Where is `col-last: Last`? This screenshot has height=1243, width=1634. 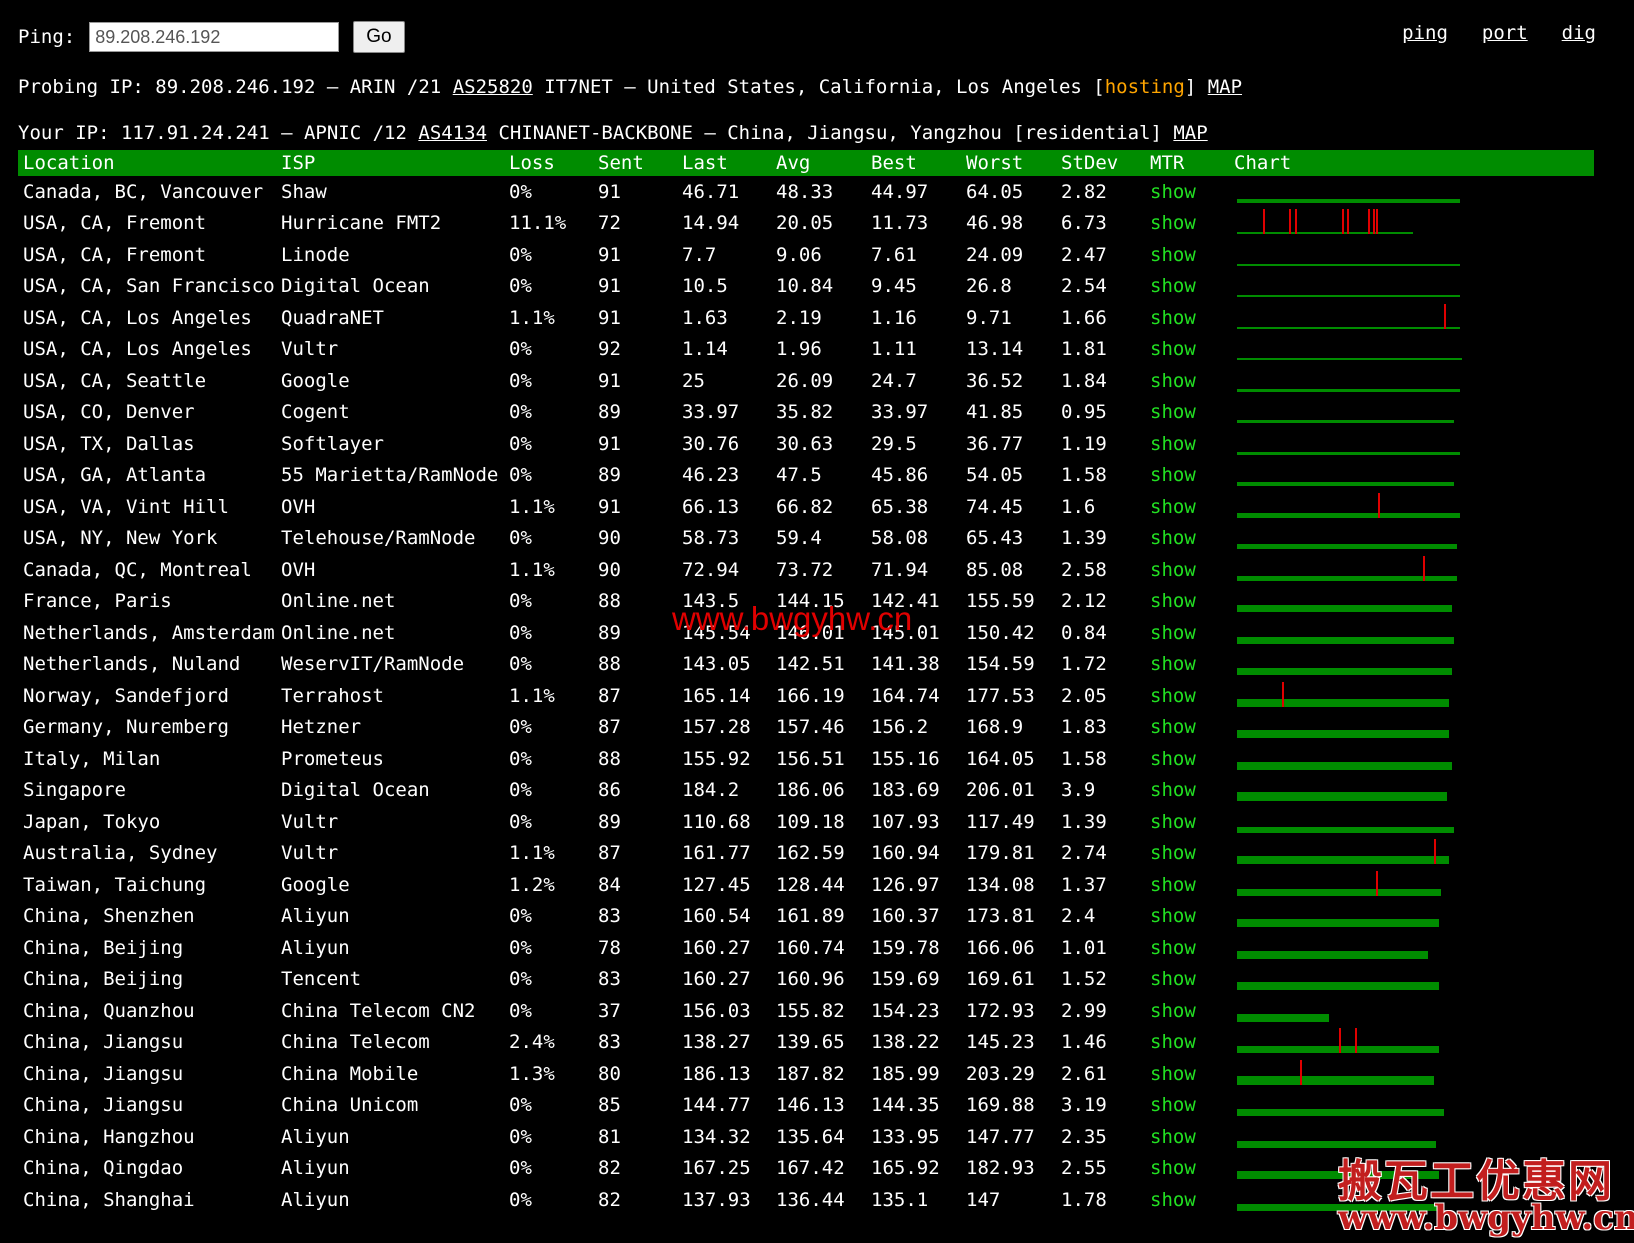 col-last: Last is located at coordinates (724, 163).